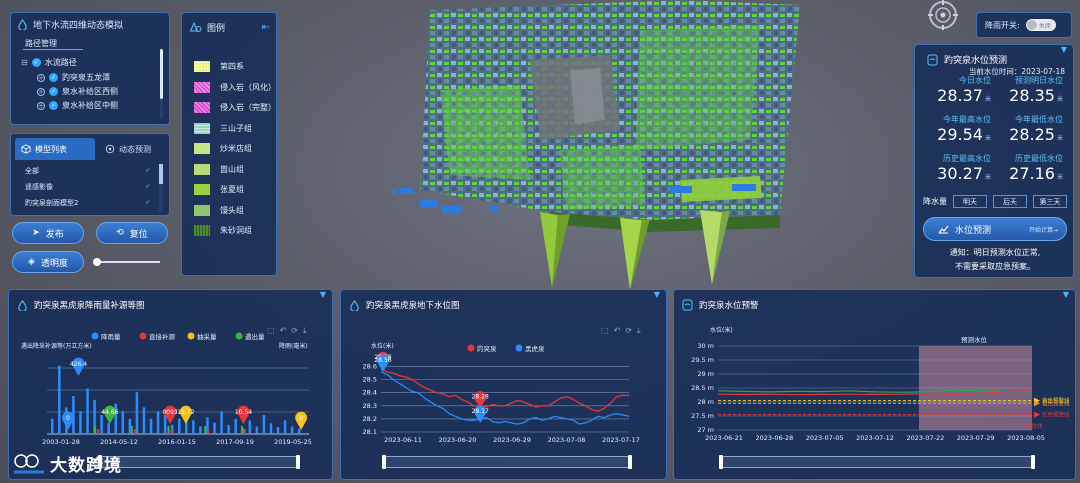  Describe the element at coordinates (960, 95) in the screenshot. I see `stat-value: 28.37` at that location.